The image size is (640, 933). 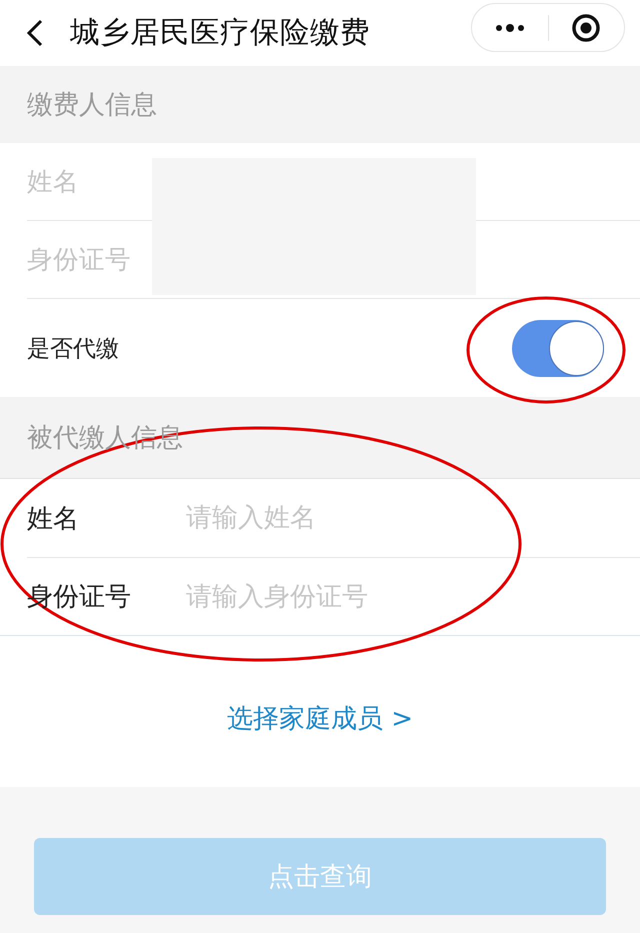 What do you see at coordinates (92, 105) in the screenshot?
I see `section-heading: 缴费人信息` at bounding box center [92, 105].